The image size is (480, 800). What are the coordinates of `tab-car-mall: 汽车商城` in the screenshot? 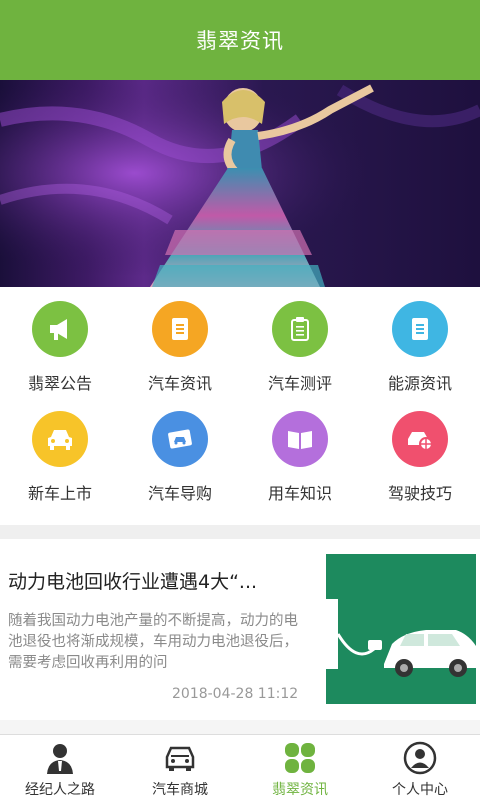 It's located at (180, 767).